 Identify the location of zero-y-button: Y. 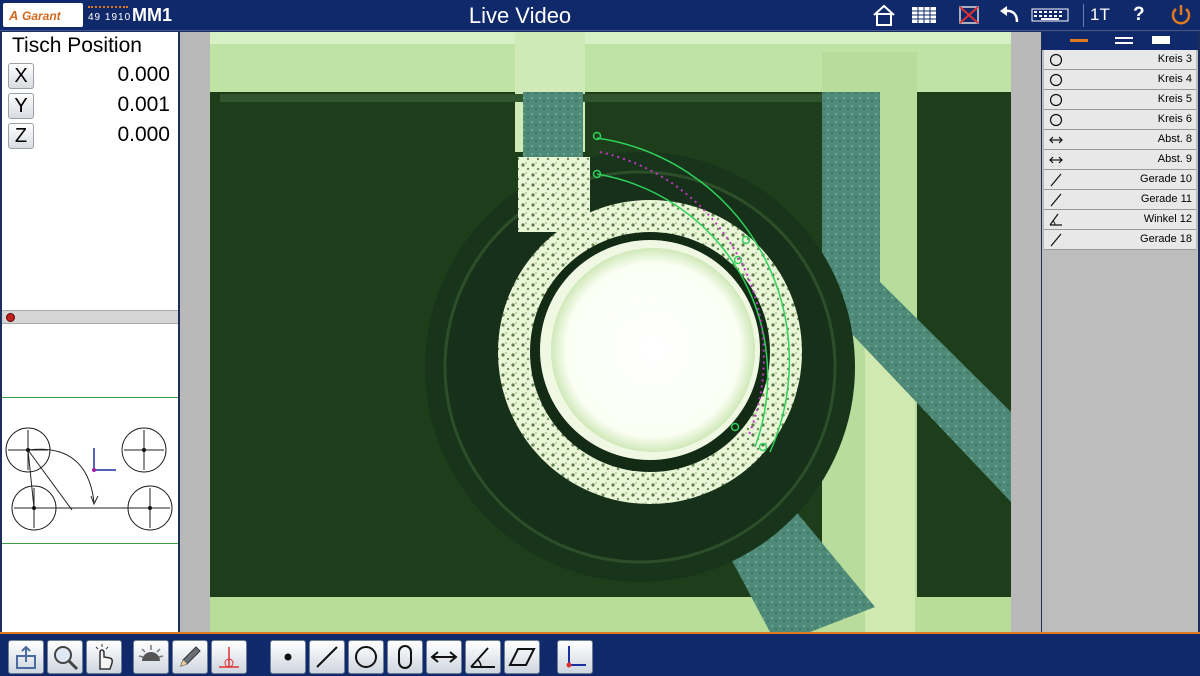
(21, 106).